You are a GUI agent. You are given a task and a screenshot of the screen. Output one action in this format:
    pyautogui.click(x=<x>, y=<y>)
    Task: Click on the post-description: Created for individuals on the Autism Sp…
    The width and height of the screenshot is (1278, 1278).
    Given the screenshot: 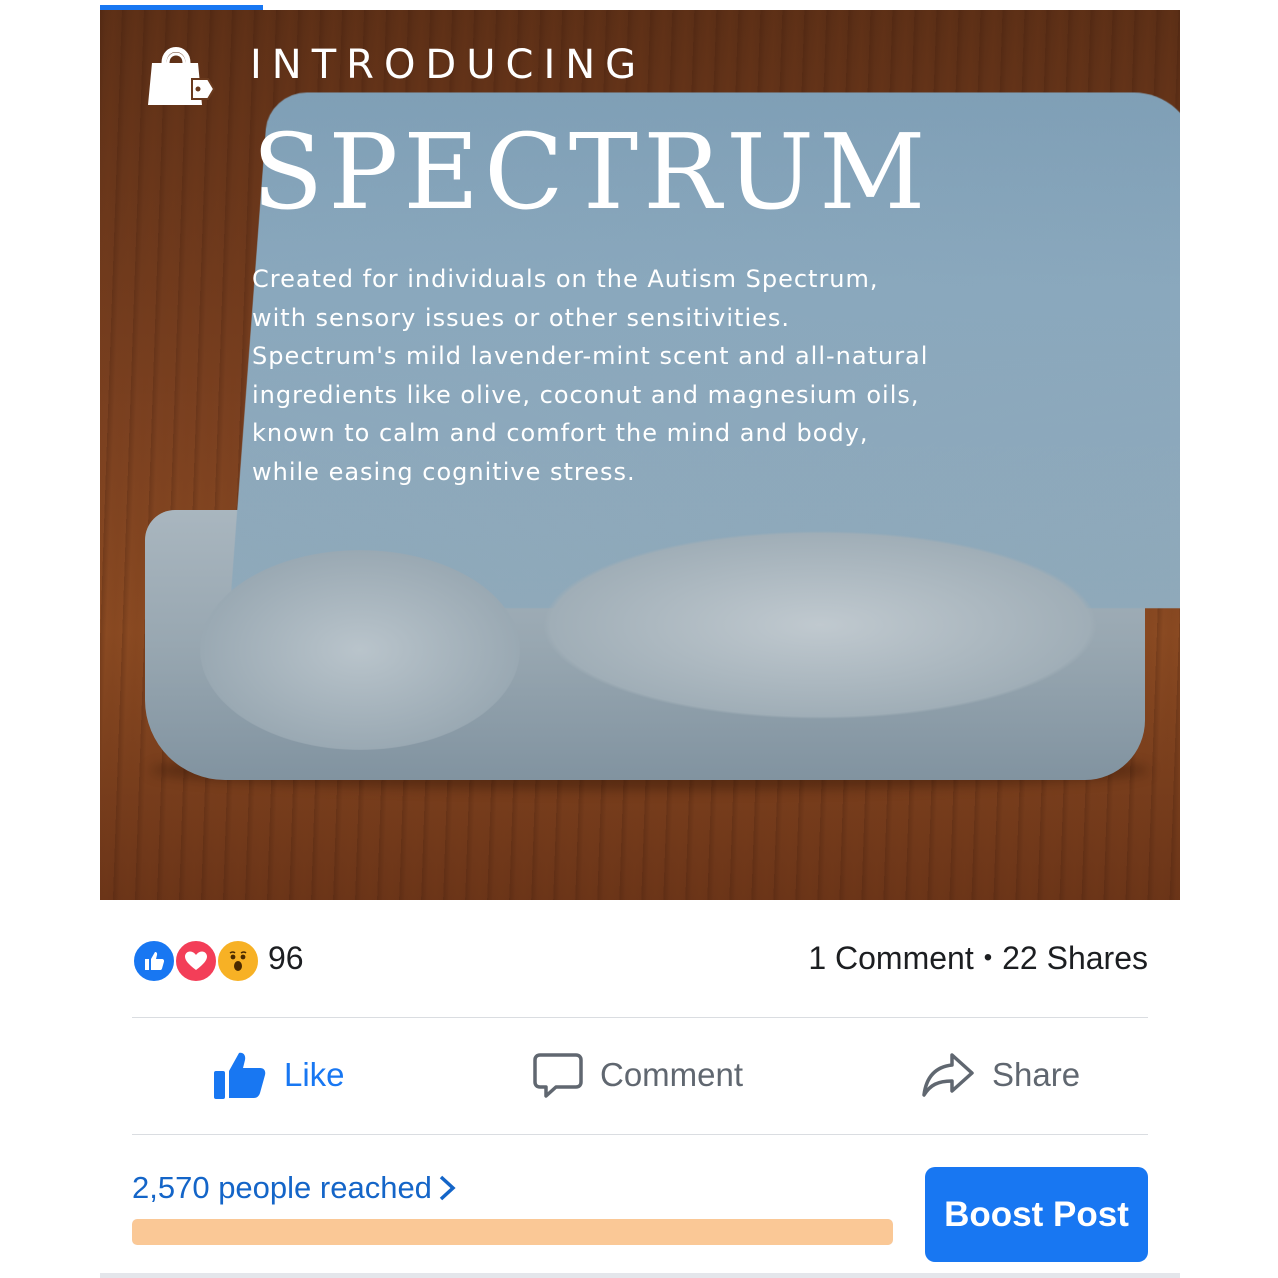 What is the action you would take?
    pyautogui.click(x=590, y=375)
    